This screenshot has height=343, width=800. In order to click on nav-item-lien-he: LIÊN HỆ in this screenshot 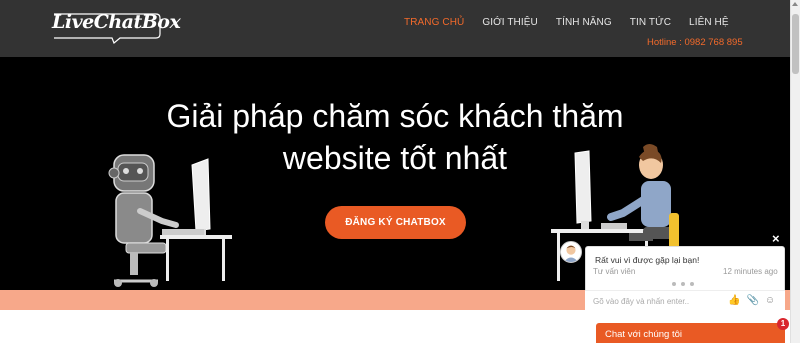, I will do `click(709, 22)`.